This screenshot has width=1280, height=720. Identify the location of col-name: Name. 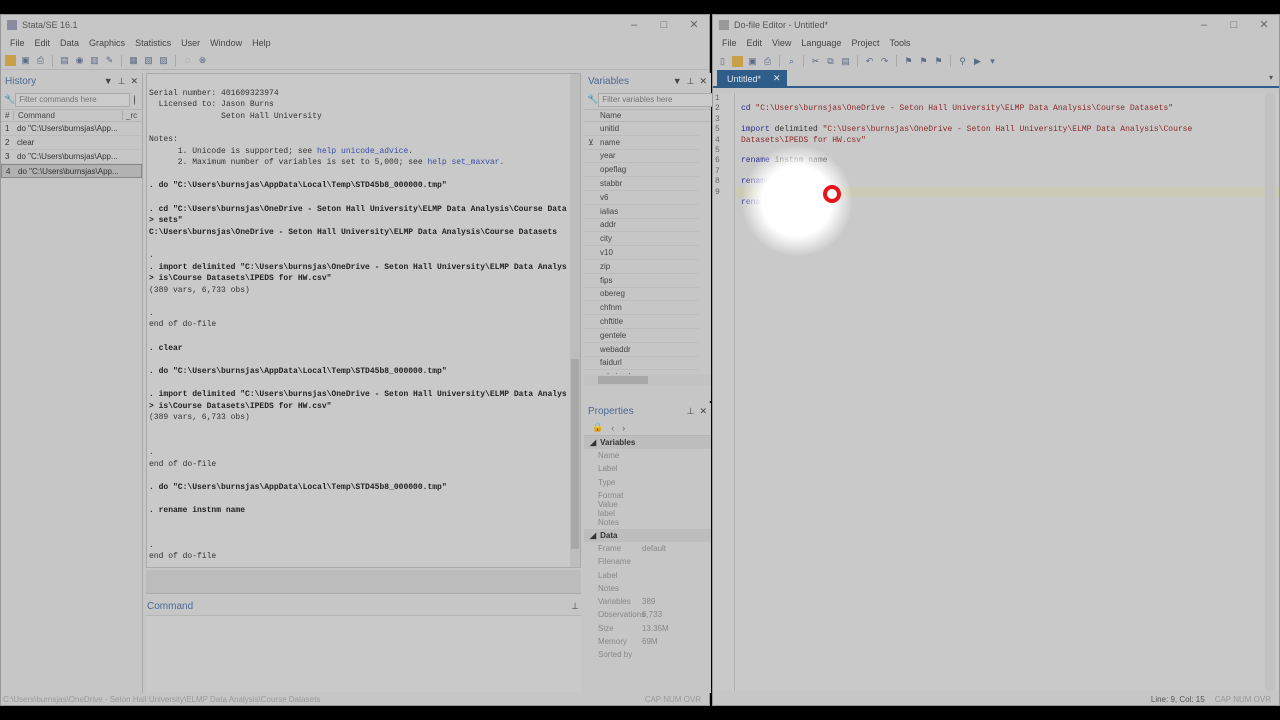
(647, 115).